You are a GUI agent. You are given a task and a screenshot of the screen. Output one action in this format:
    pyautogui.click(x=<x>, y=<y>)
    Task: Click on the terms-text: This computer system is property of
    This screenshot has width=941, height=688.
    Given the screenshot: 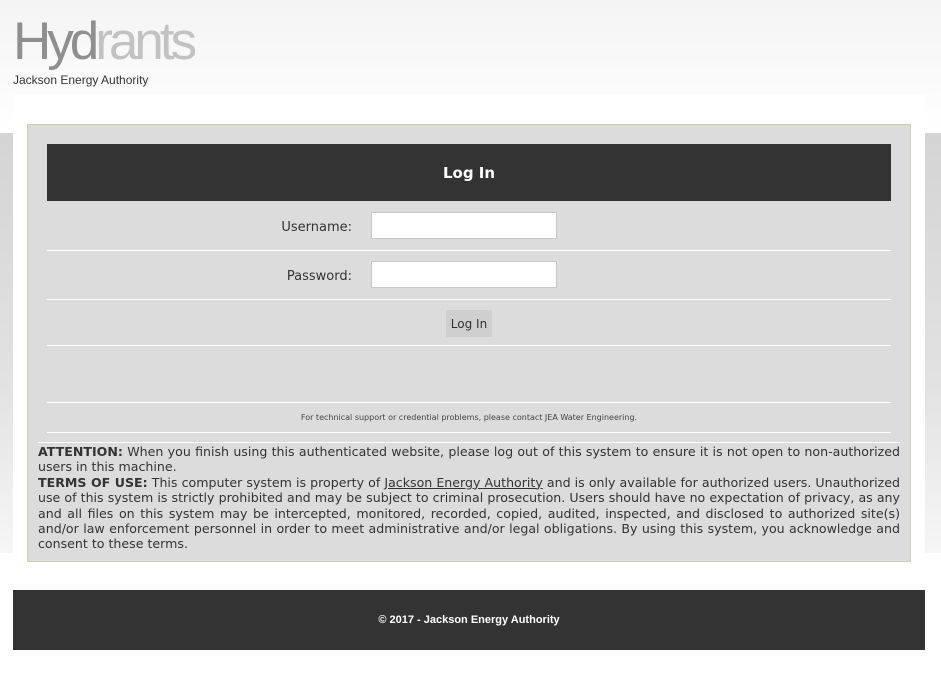 What is the action you would take?
    pyautogui.click(x=266, y=482)
    